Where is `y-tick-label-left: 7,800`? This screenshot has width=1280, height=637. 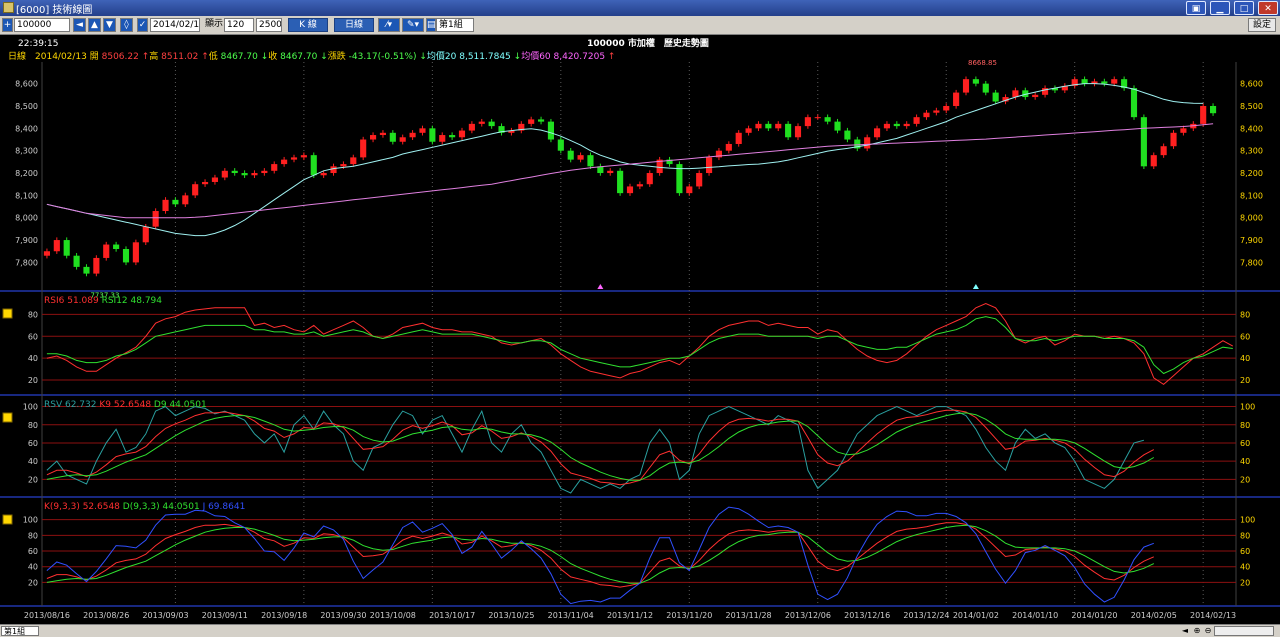
y-tick-label-left: 7,800 is located at coordinates (26, 262).